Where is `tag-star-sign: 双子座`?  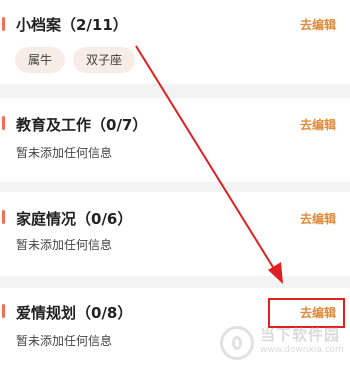 tag-star-sign: 双子座 is located at coordinates (104, 60).